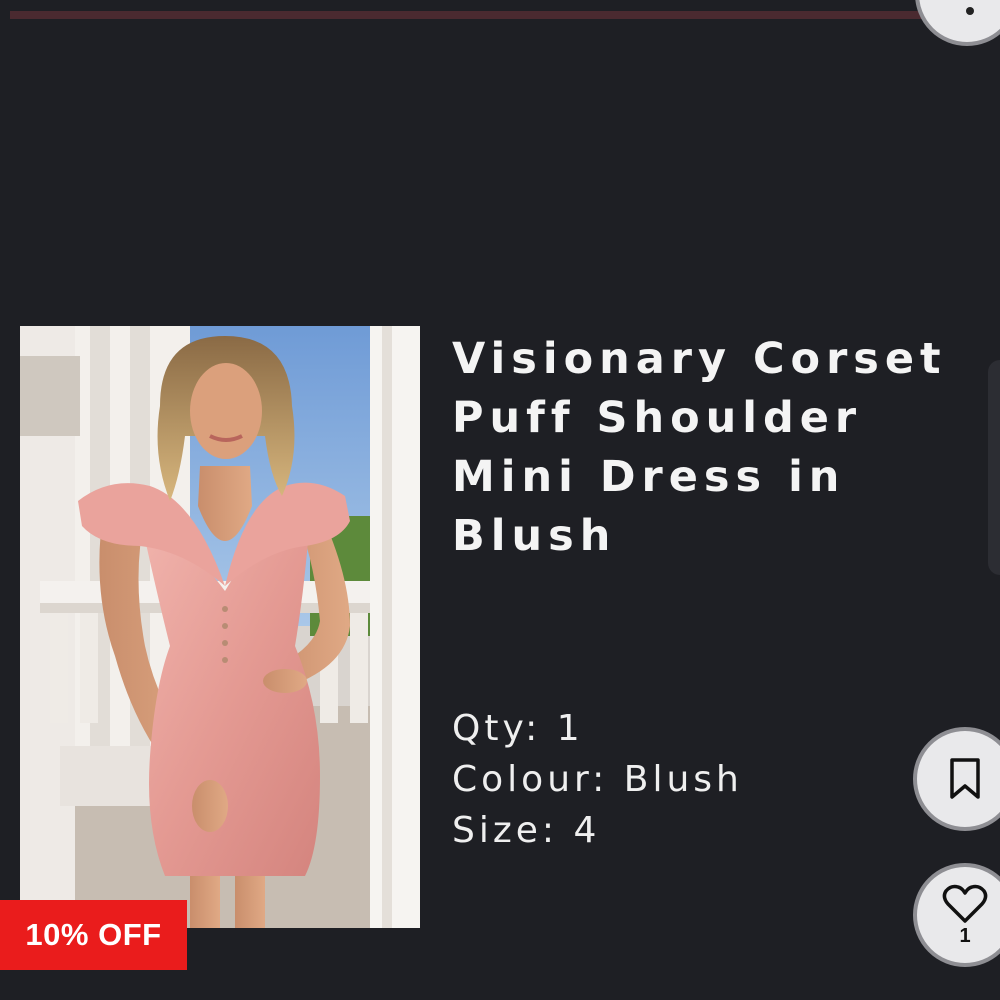  I want to click on more-button, so click(957, 23).